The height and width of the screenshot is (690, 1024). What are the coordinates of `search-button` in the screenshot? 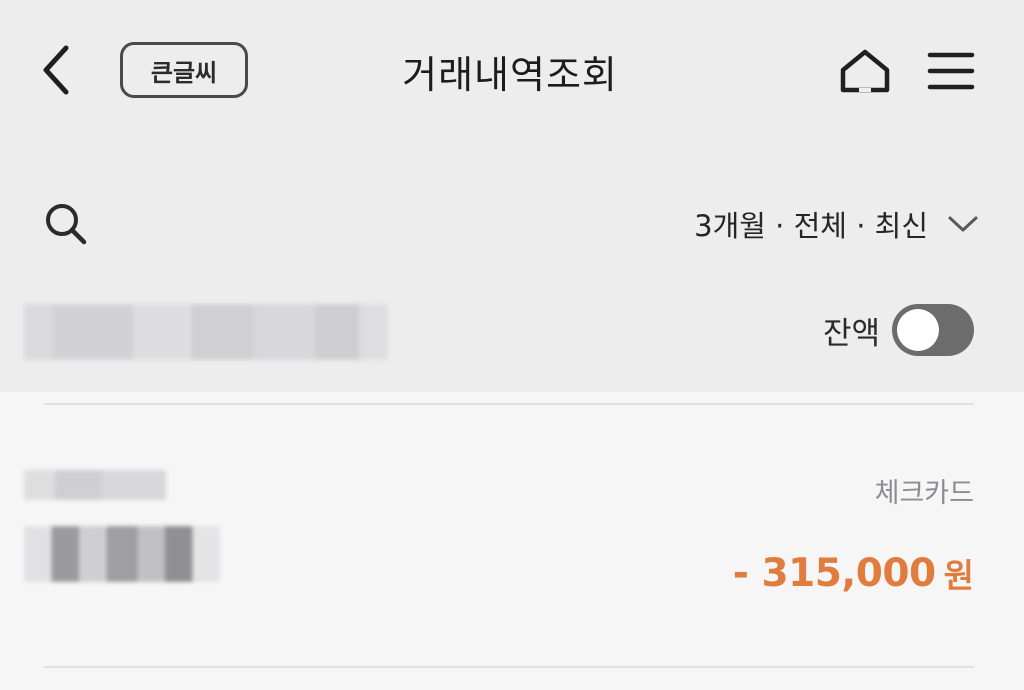 It's located at (66, 224).